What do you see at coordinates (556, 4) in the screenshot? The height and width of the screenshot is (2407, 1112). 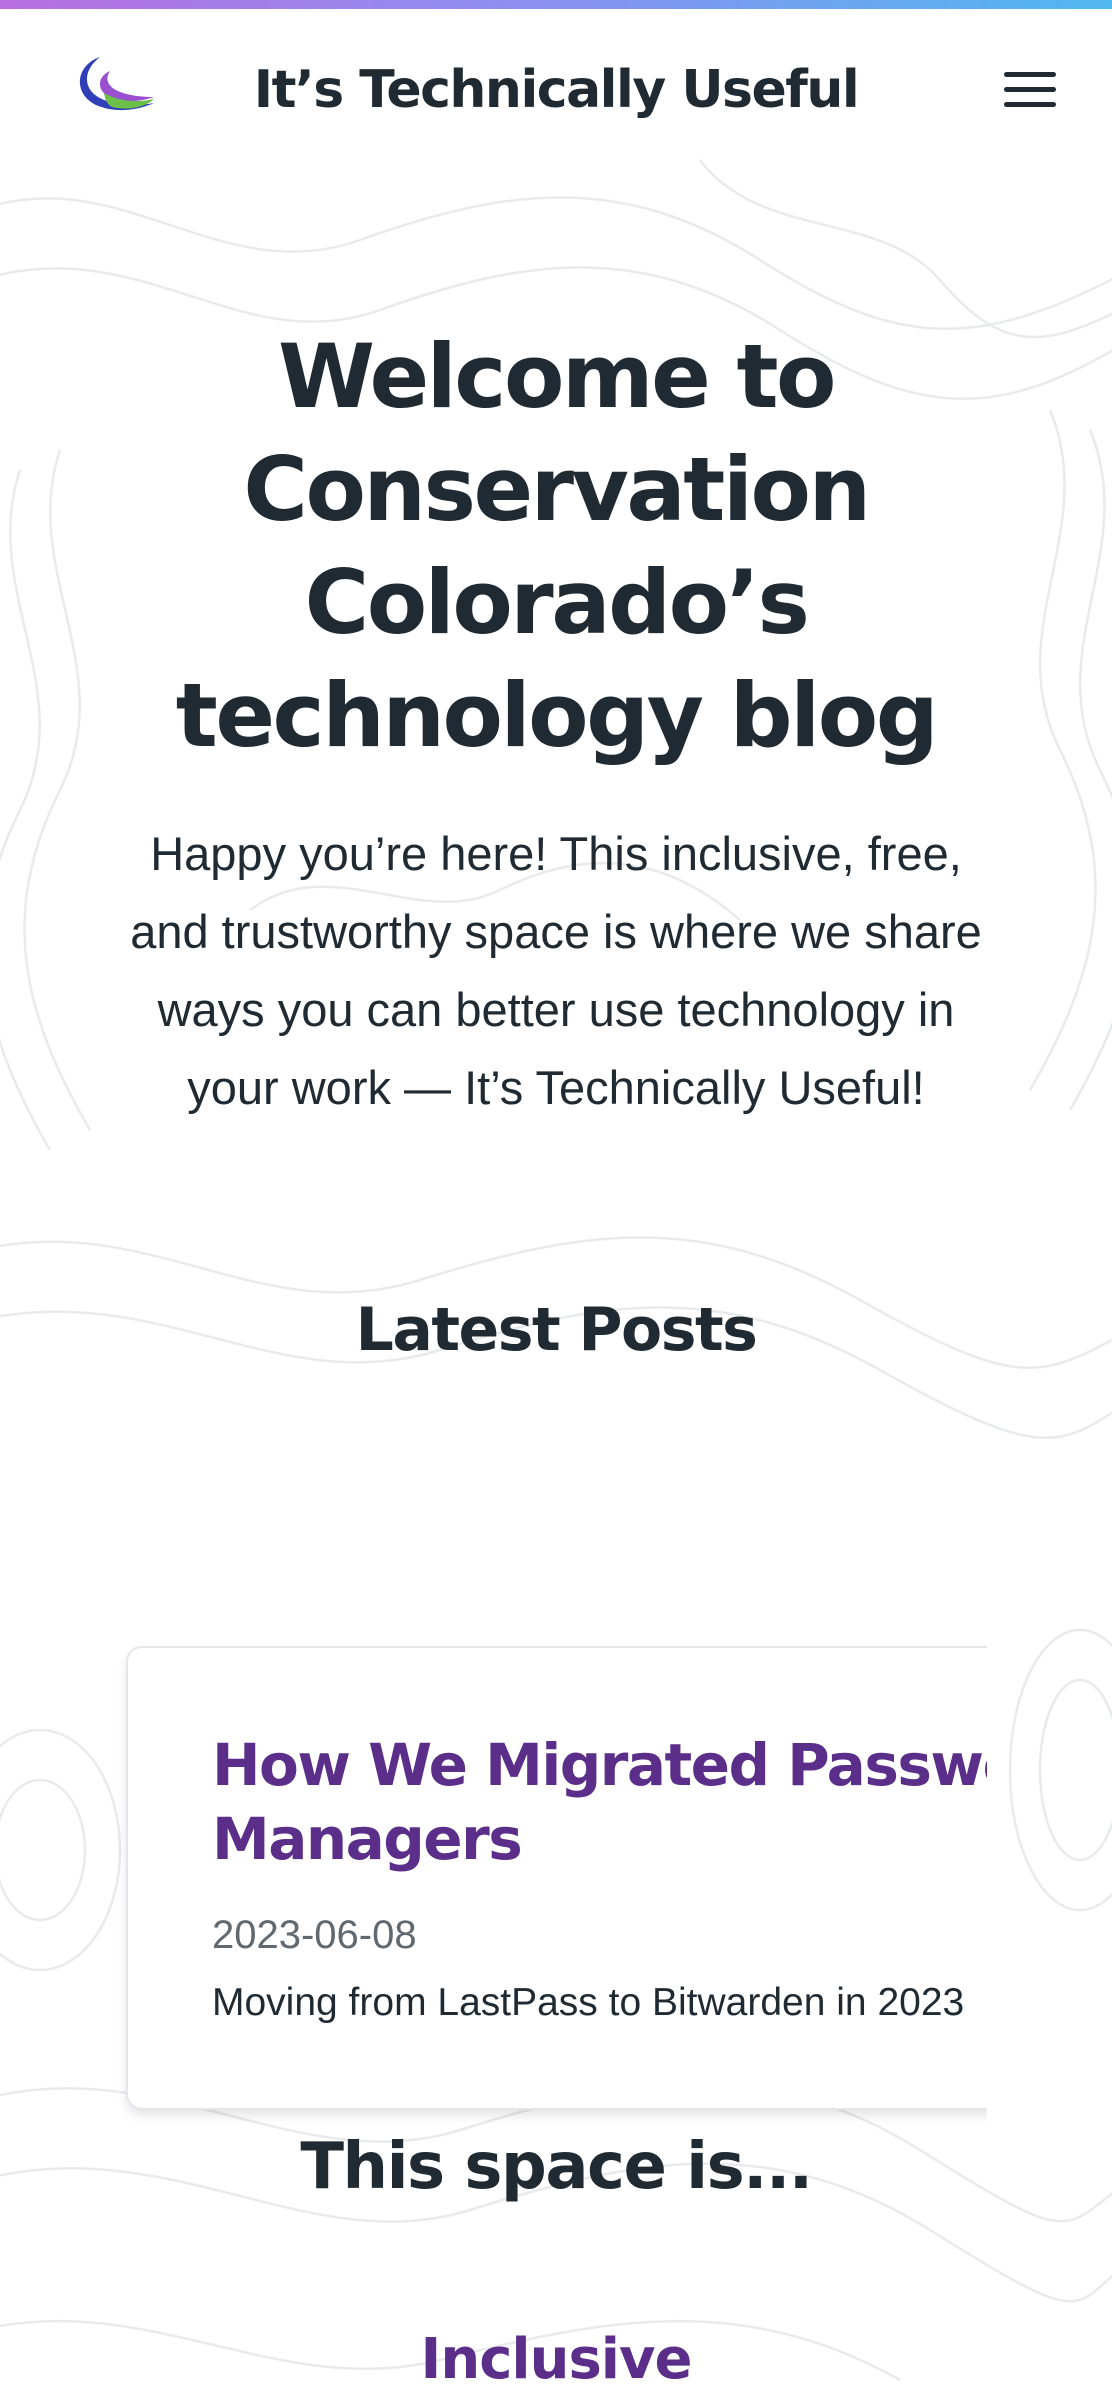 I see `top-accent-bar` at bounding box center [556, 4].